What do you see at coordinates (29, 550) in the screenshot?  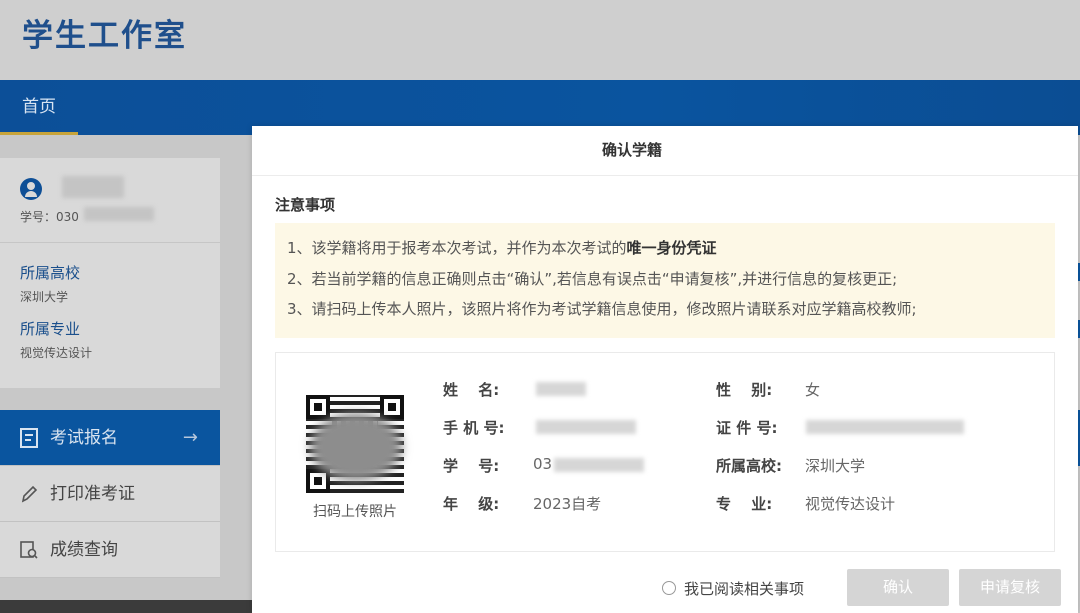 I see `search-doc-icon` at bounding box center [29, 550].